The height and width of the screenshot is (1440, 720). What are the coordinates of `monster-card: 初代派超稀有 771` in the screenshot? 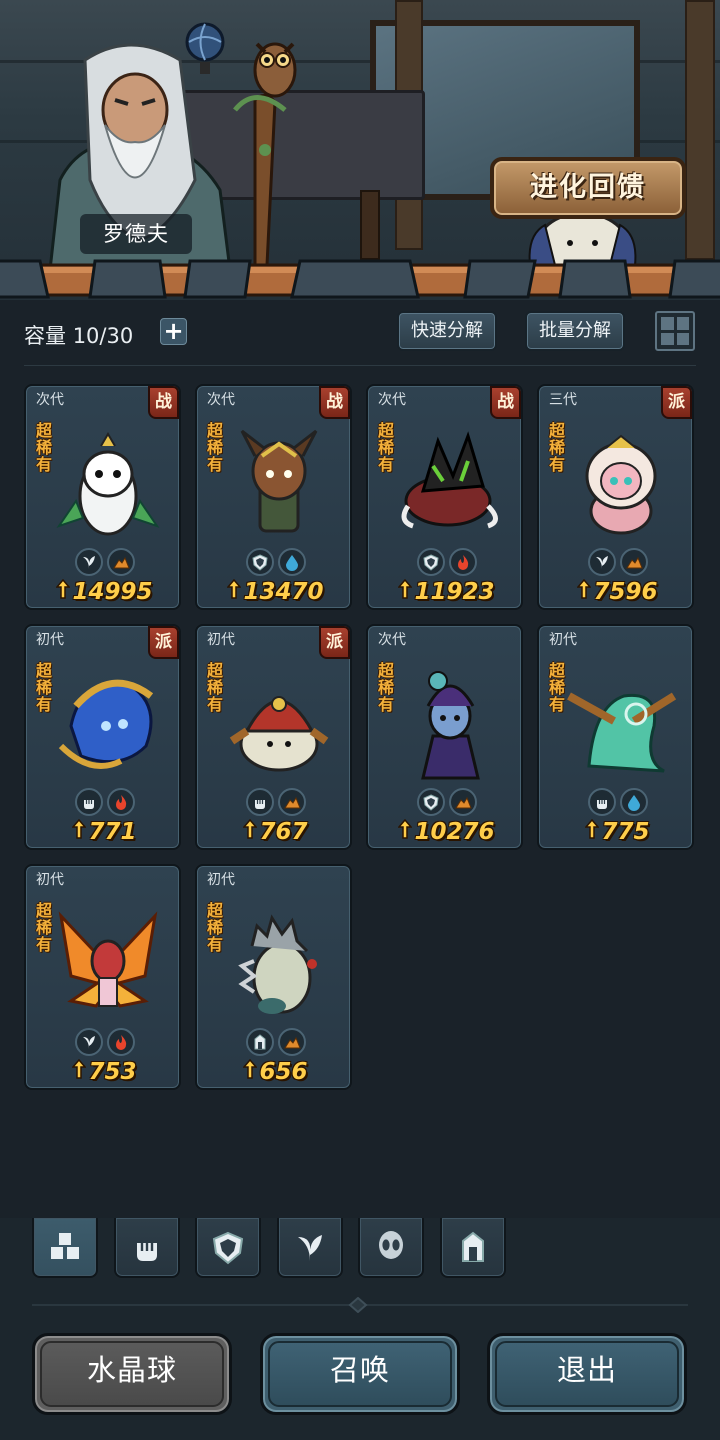 It's located at (102, 737).